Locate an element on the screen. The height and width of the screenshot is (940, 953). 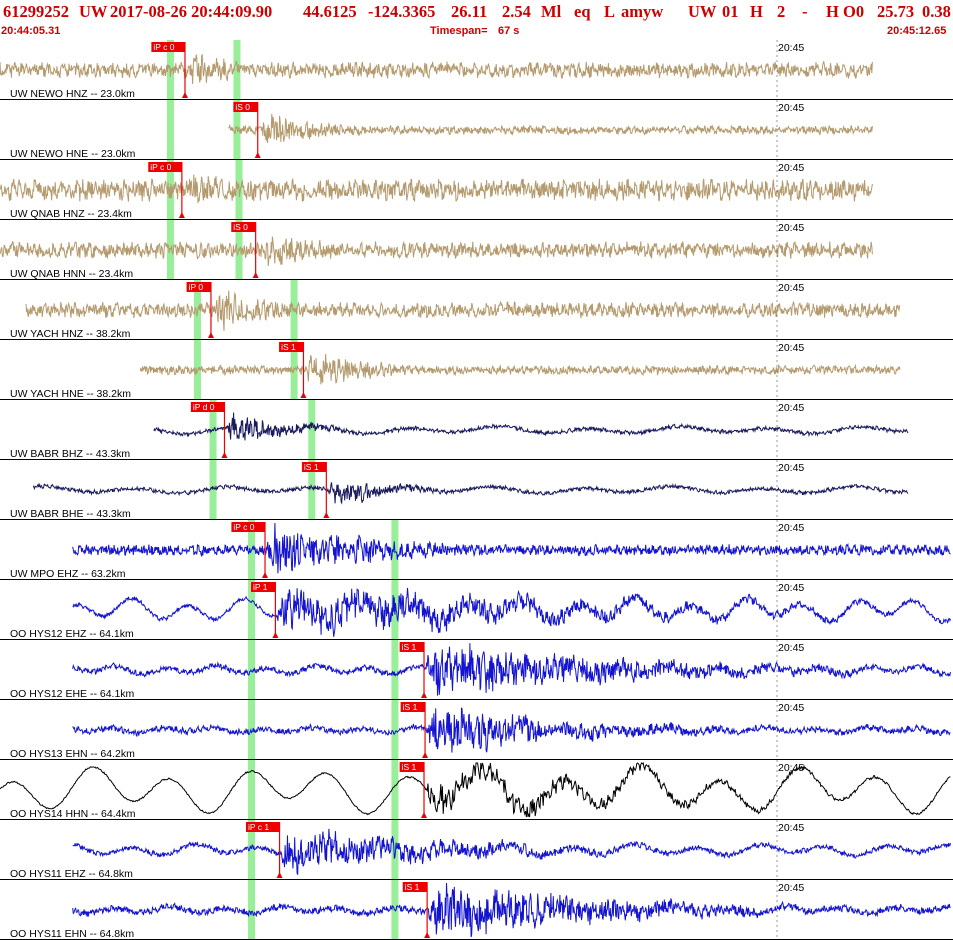
channel-row: iP c 0 20:45 UW QNAB HNZ -- 23.4km is located at coordinates (476, 190).